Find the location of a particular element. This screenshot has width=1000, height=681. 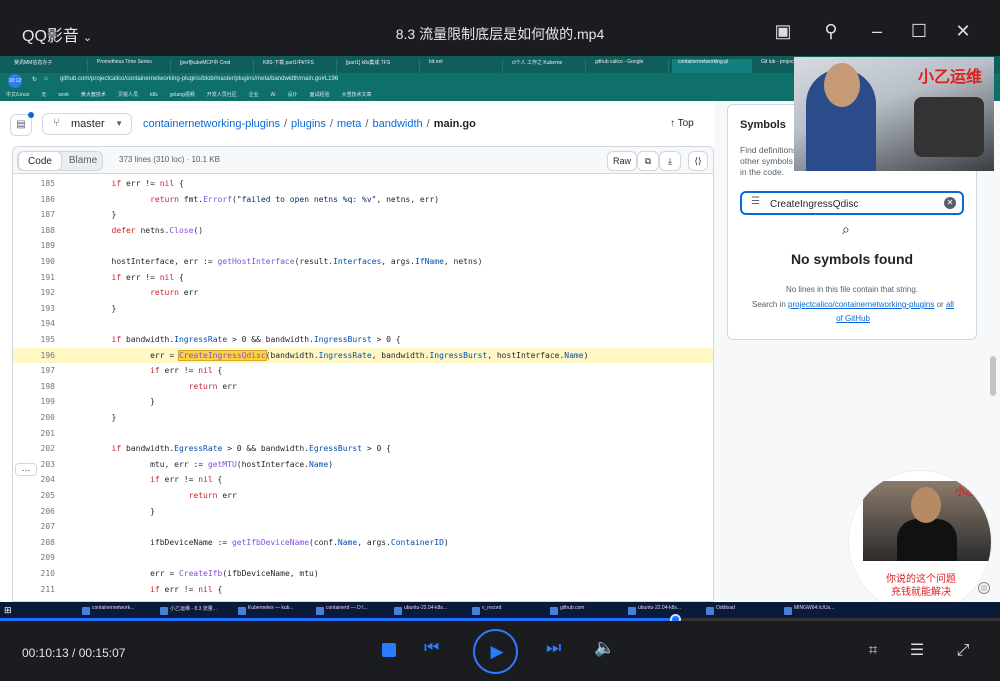

bookmark-item: AI is located at coordinates (273, 95).